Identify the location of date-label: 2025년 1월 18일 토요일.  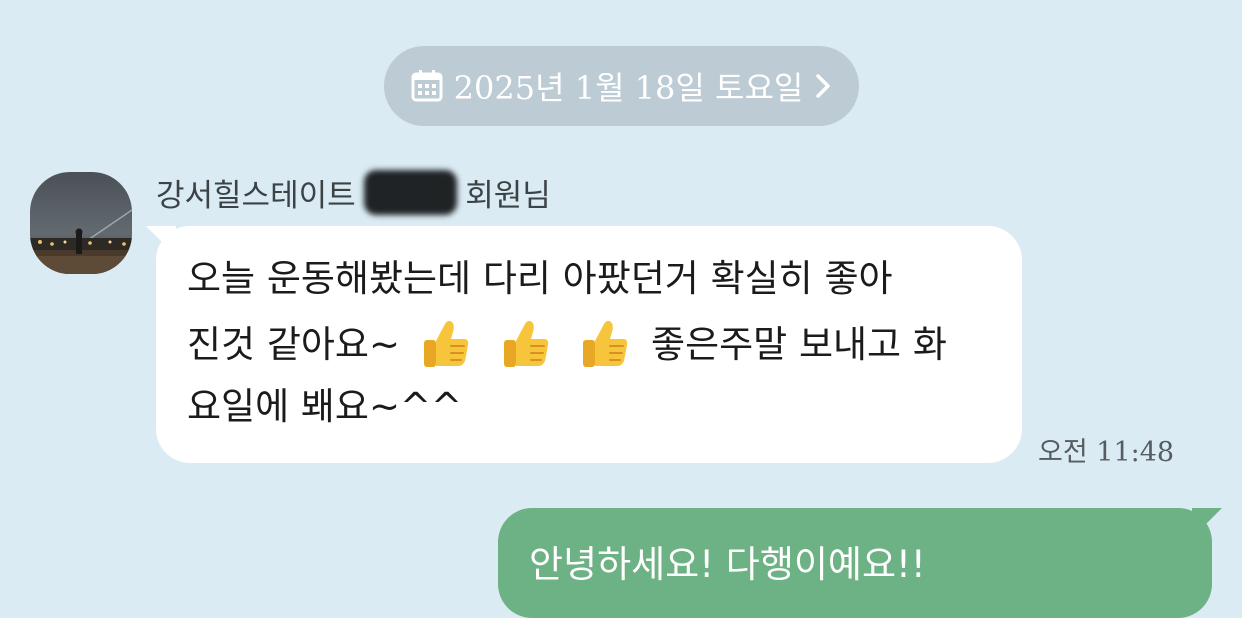
(628, 88).